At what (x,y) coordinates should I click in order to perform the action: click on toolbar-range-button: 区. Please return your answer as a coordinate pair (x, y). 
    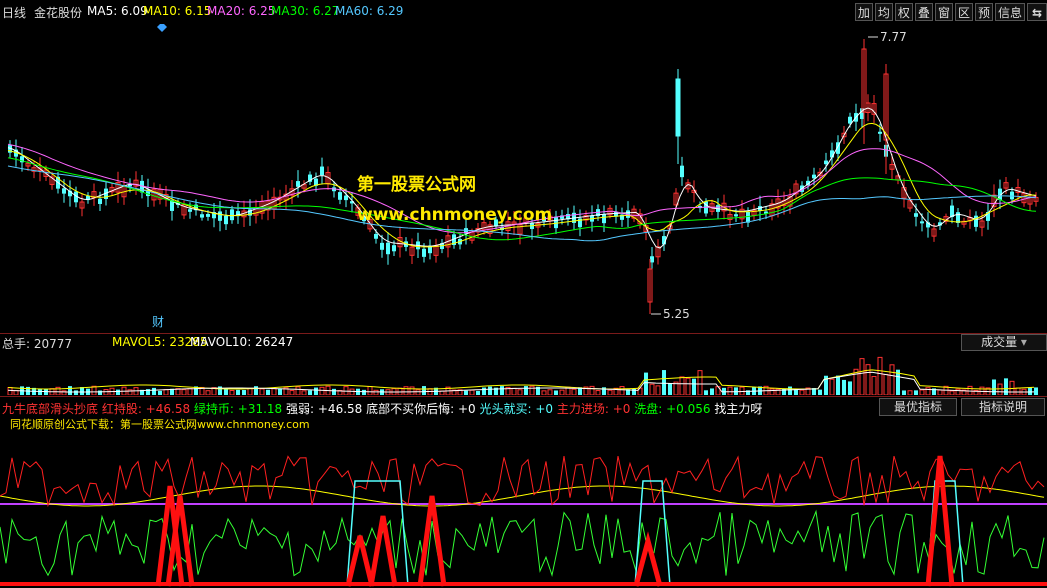
    Looking at the image, I should click on (963, 12).